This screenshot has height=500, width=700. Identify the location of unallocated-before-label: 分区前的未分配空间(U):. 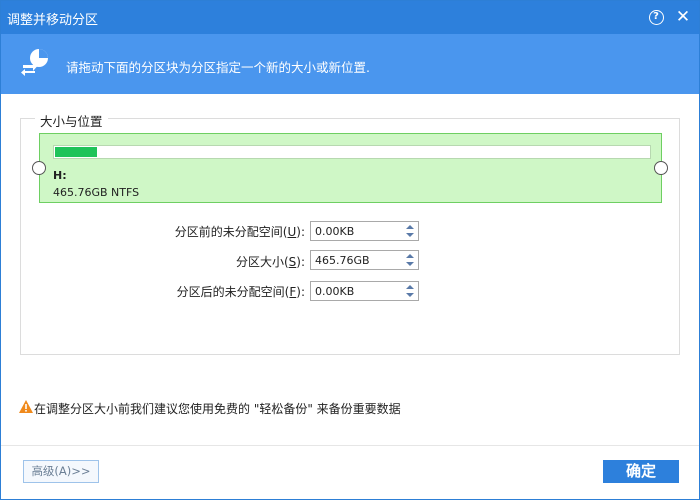
(239, 232).